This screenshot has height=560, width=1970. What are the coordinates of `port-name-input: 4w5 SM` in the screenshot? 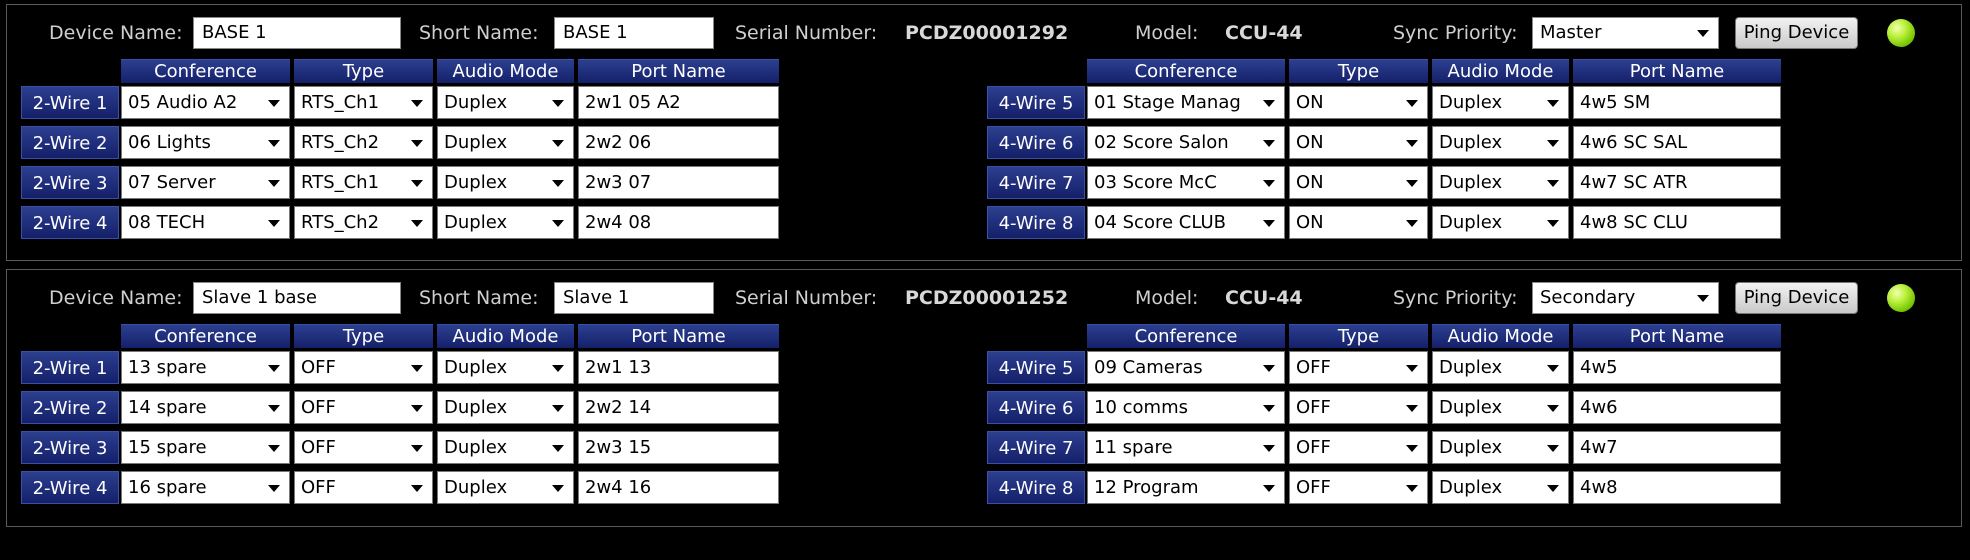 It's located at (1677, 102).